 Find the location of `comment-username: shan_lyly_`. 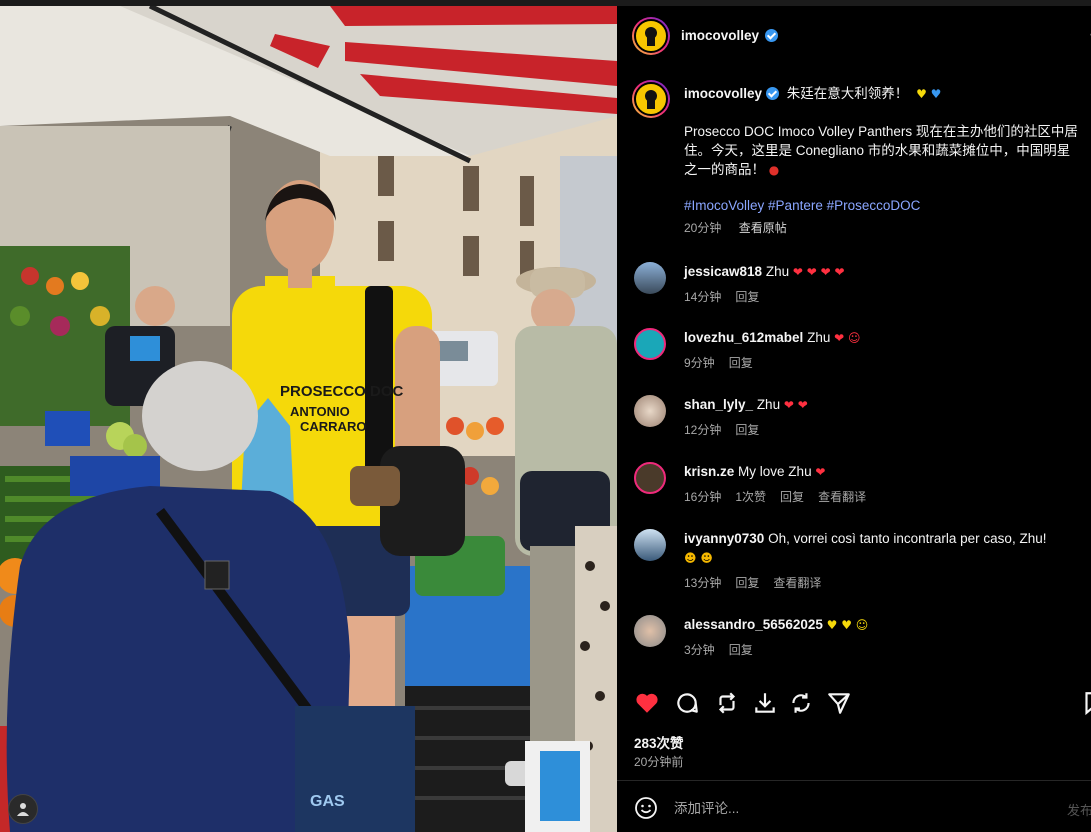

comment-username: shan_lyly_ is located at coordinates (718, 404).